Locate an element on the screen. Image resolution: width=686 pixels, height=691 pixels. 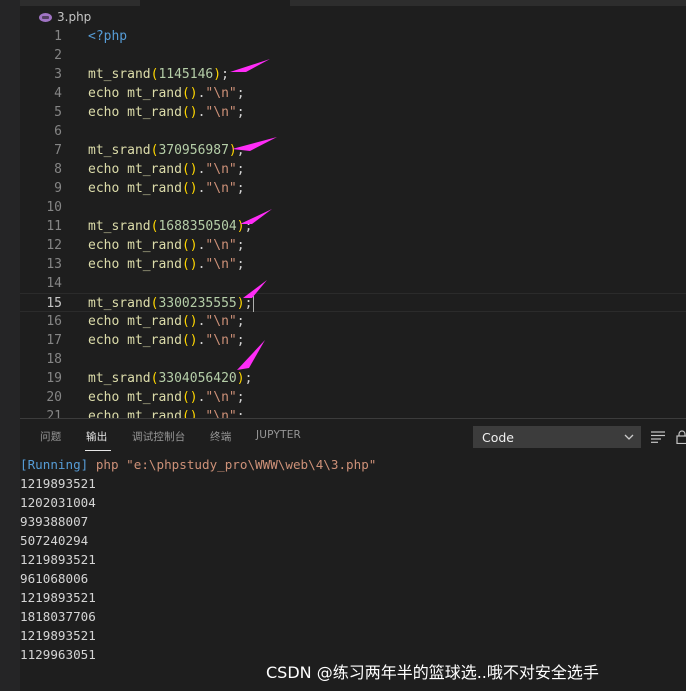
code-token: ) is located at coordinates (217, 74).